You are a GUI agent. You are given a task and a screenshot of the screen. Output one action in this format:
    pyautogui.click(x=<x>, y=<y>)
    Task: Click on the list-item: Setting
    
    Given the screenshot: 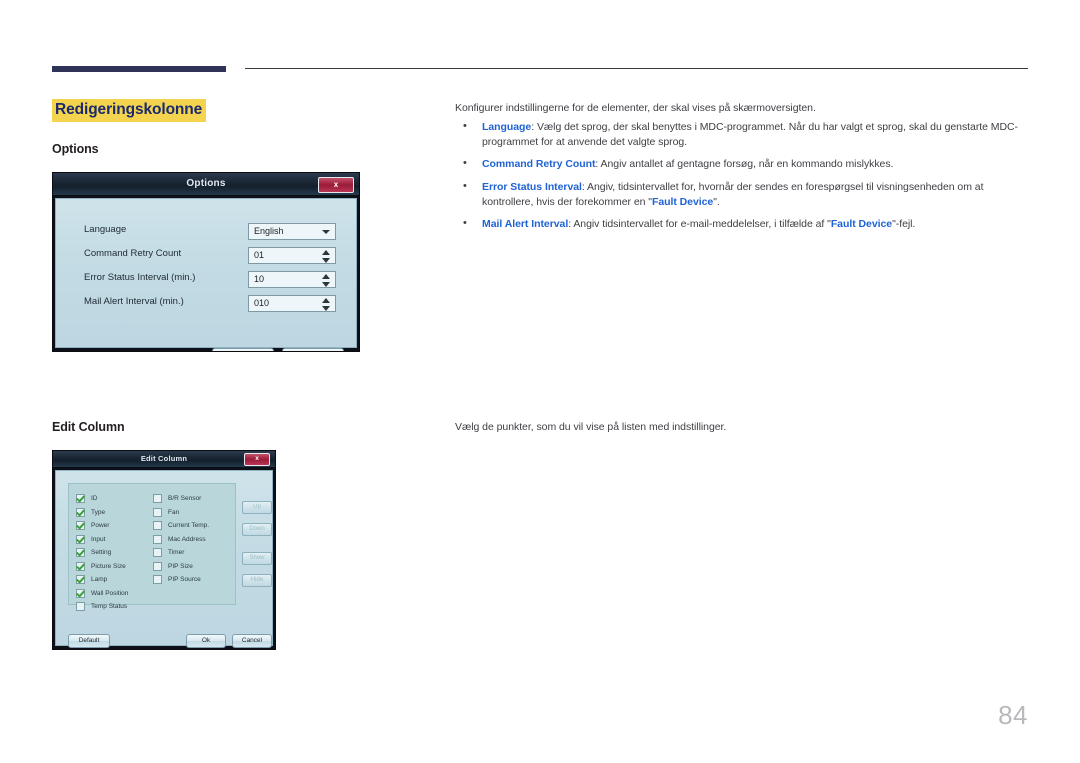 What is the action you would take?
    pyautogui.click(x=102, y=552)
    